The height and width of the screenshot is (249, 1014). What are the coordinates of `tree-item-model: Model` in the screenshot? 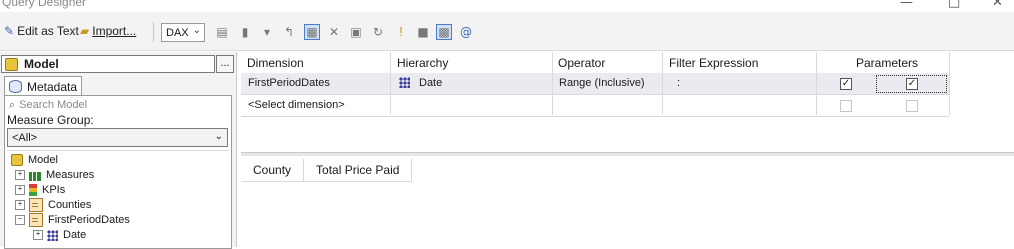 It's located at (34, 160).